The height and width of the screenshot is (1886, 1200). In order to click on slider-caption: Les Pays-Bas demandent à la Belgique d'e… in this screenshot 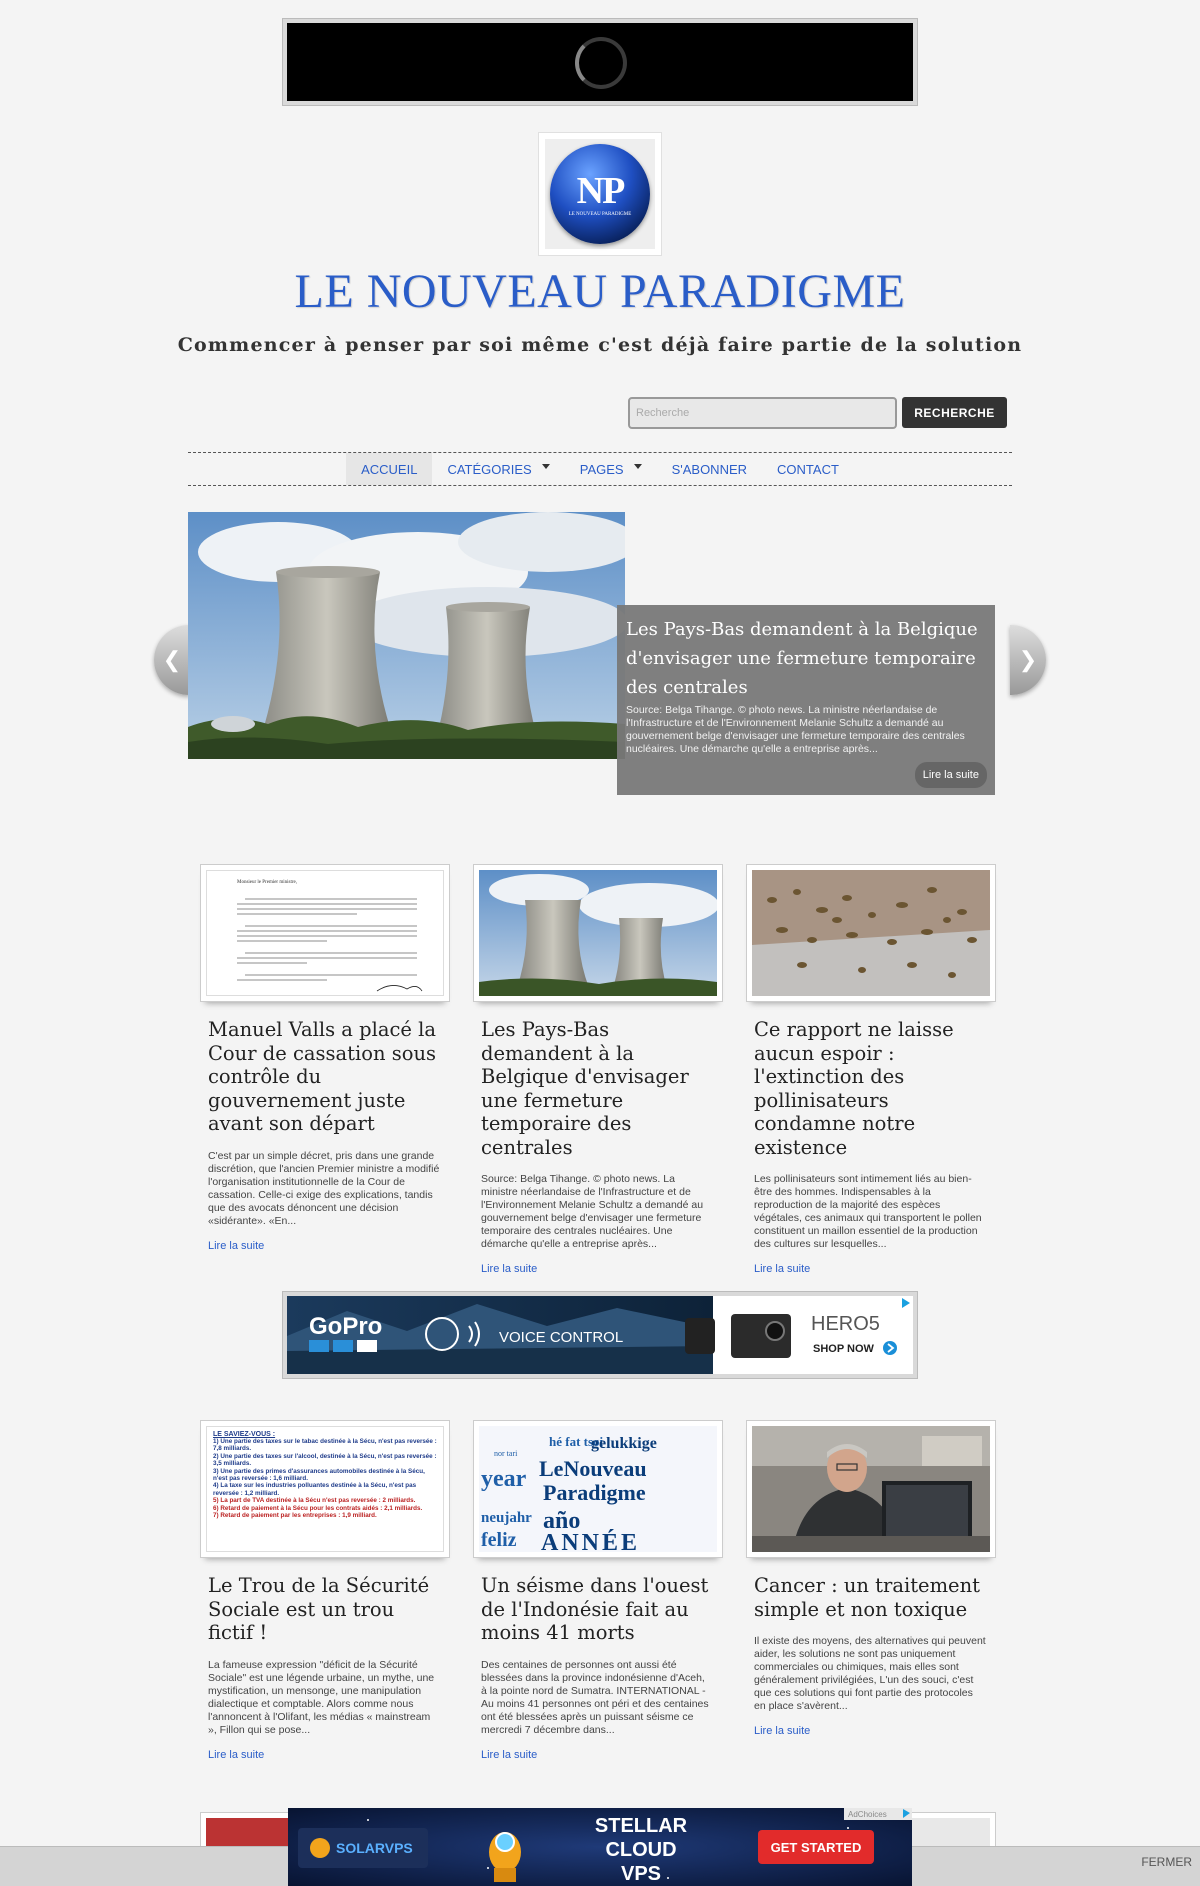, I will do `click(806, 700)`.